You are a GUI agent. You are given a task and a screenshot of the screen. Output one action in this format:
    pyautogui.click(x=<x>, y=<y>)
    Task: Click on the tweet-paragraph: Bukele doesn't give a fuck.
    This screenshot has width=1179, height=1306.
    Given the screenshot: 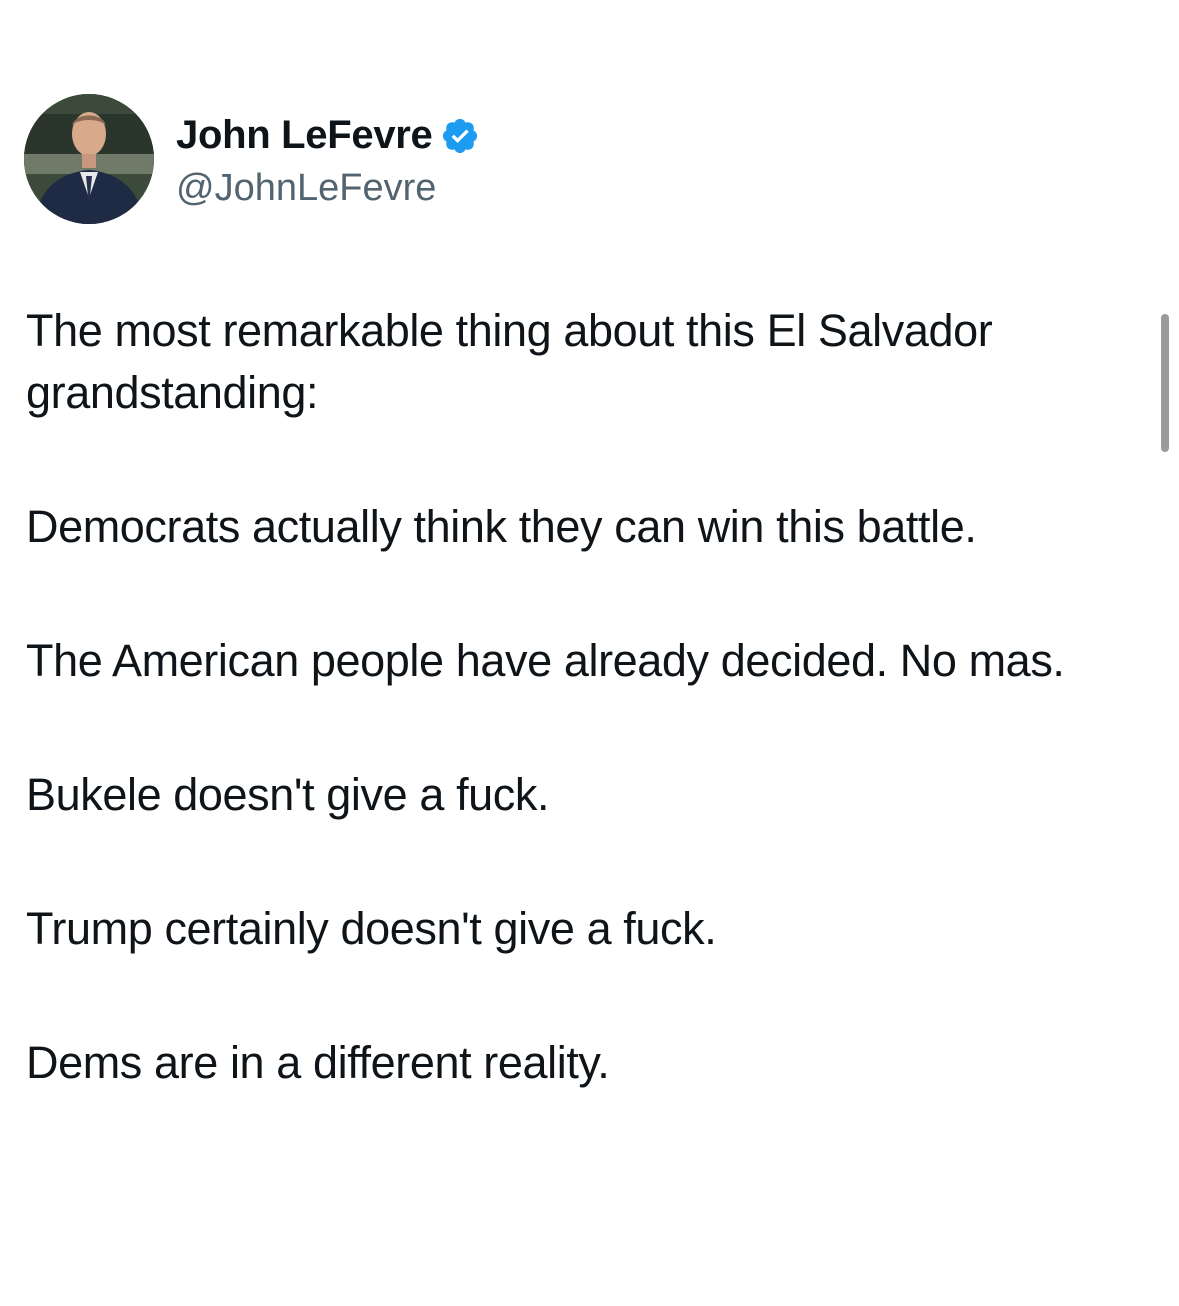 What is the action you would take?
    pyautogui.click(x=288, y=794)
    